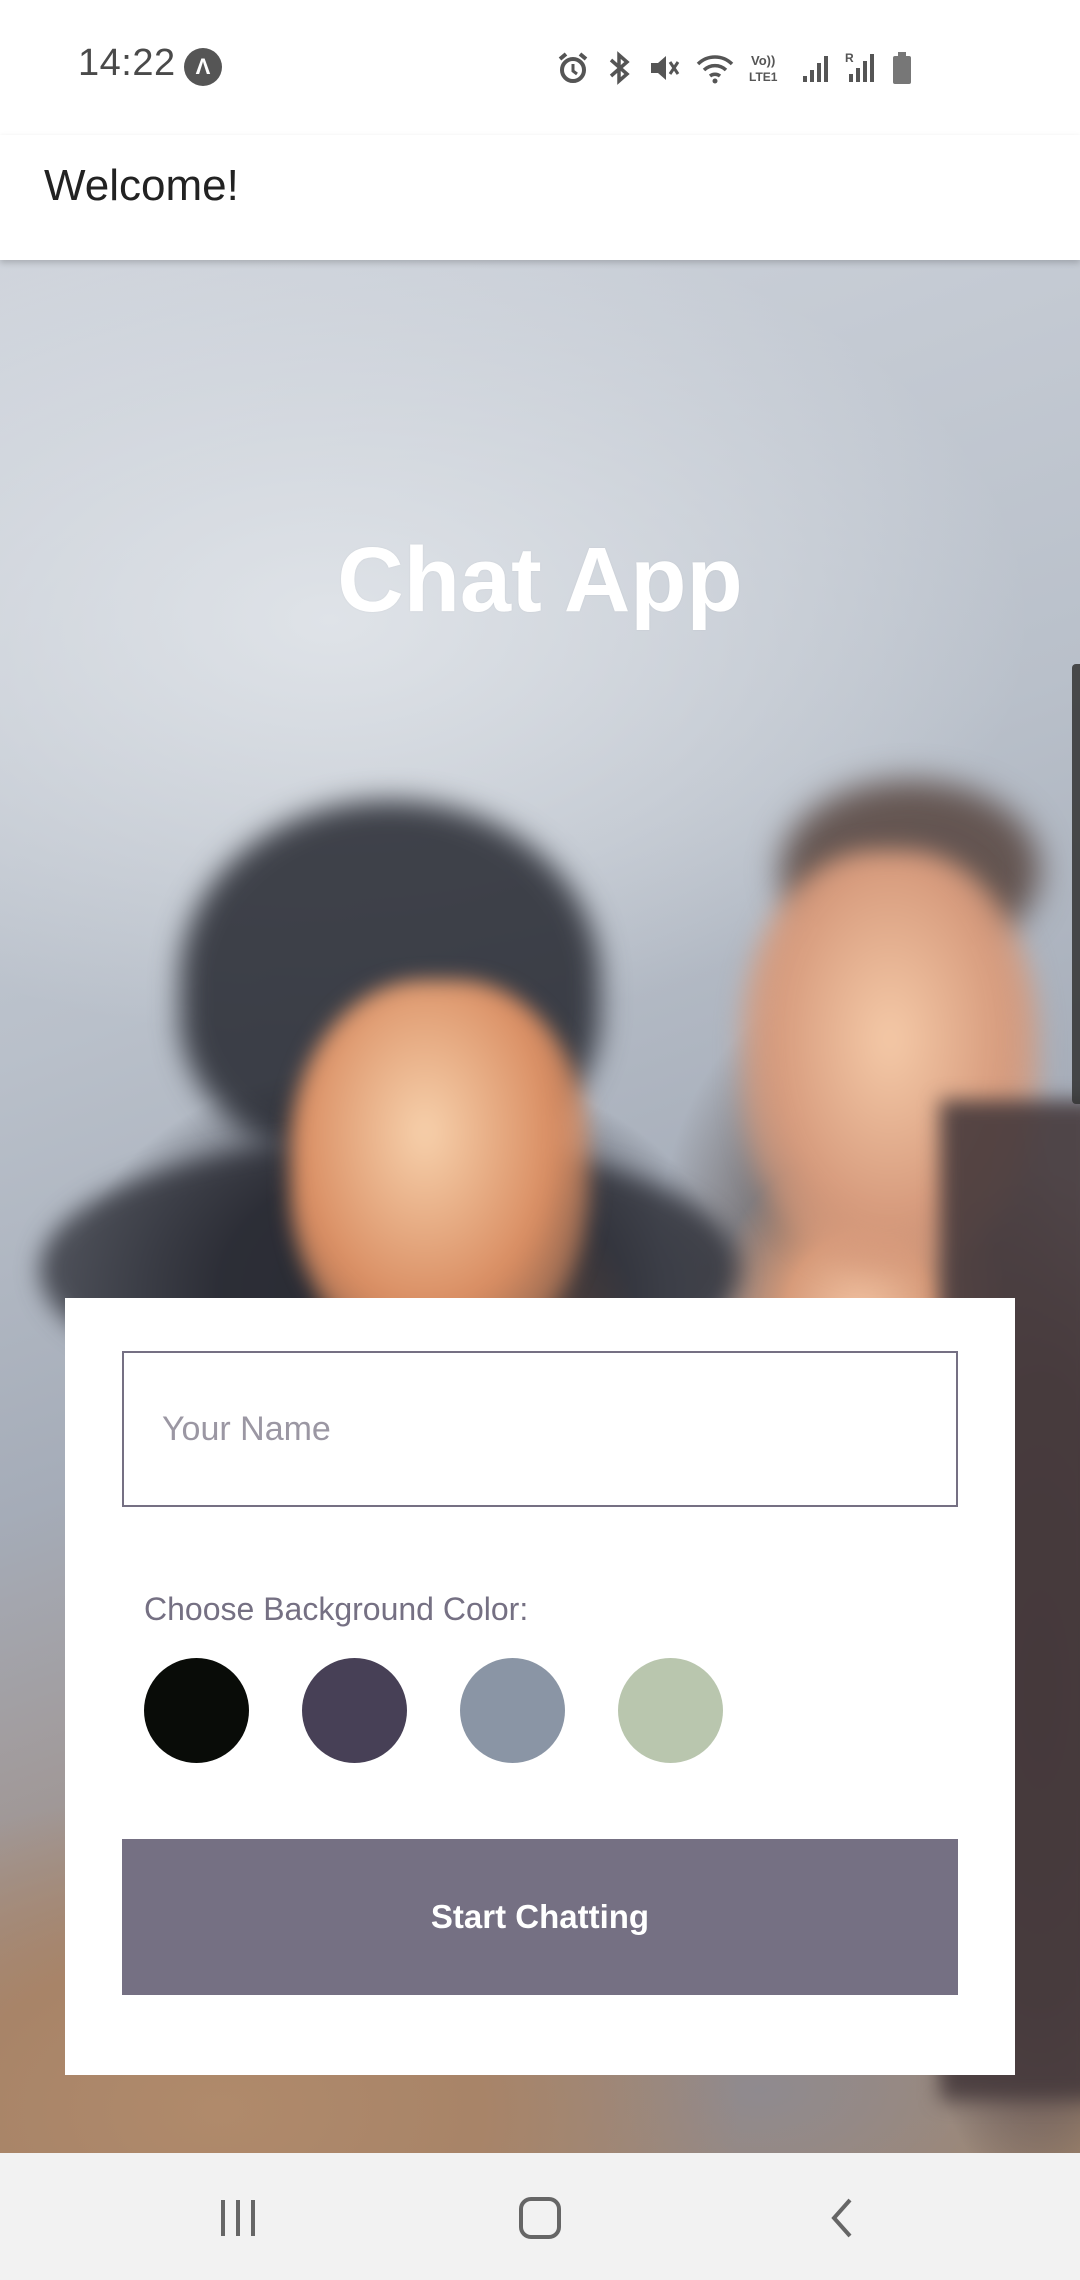 This screenshot has width=1080, height=2280. What do you see at coordinates (816, 68) in the screenshot?
I see `signal-icon` at bounding box center [816, 68].